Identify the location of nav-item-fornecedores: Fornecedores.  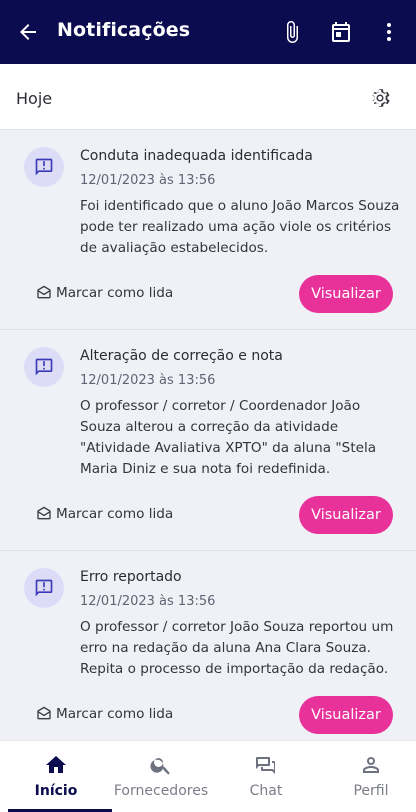
(161, 776).